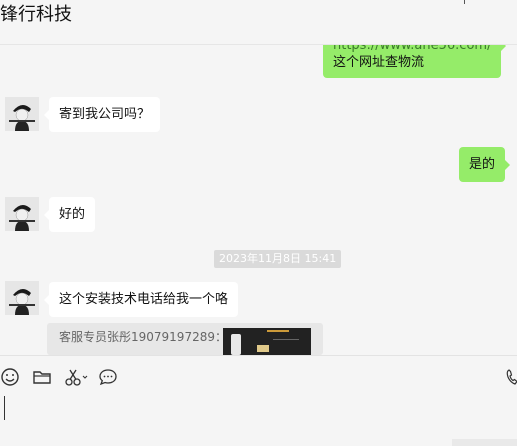 This screenshot has width=517, height=446. Describe the element at coordinates (379, 62) in the screenshot. I see `message-text: 这个网址查物流` at that location.